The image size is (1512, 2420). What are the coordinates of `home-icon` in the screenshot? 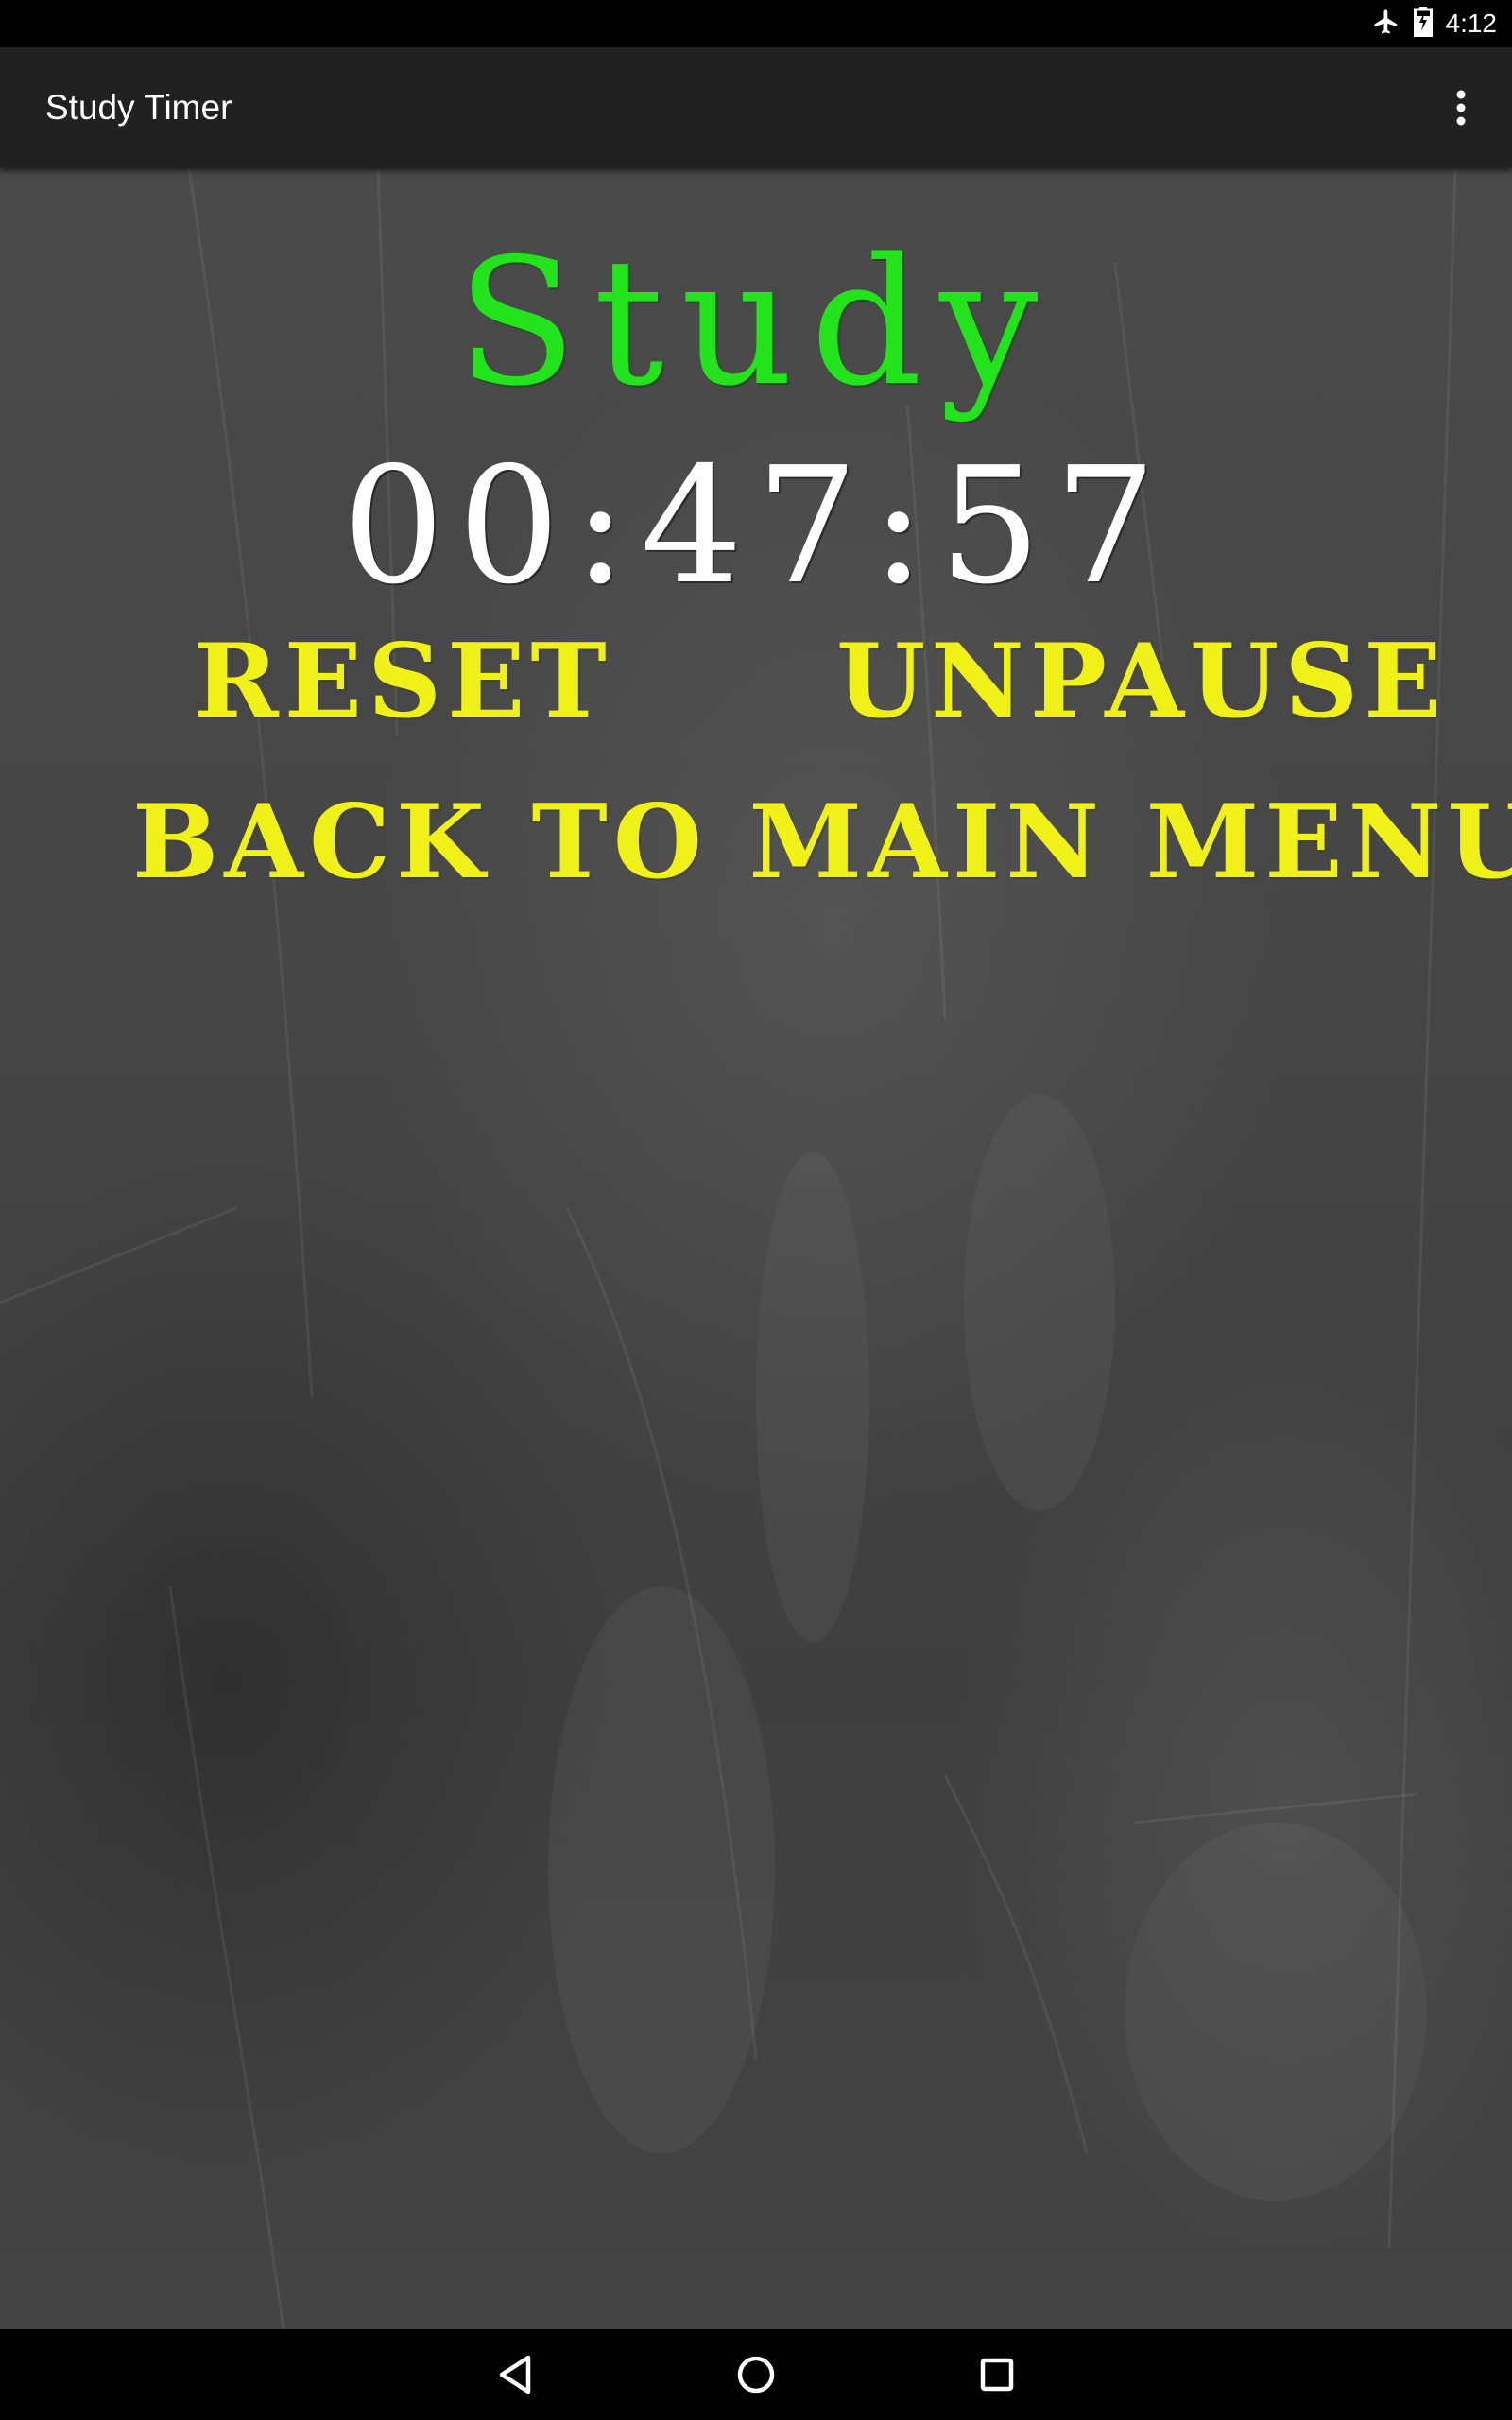 It's located at (756, 2375).